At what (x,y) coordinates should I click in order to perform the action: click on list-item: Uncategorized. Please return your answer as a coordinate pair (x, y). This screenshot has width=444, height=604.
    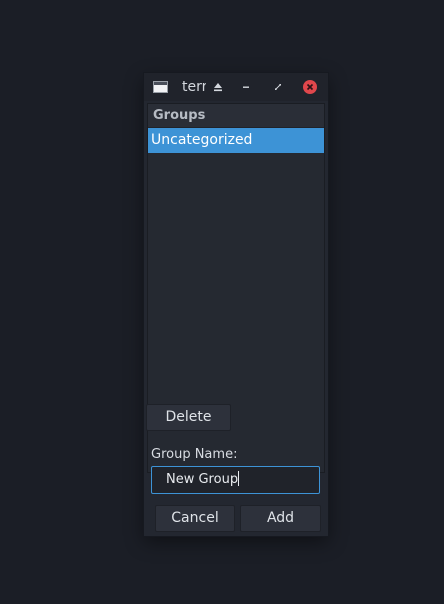
    Looking at the image, I should click on (236, 140).